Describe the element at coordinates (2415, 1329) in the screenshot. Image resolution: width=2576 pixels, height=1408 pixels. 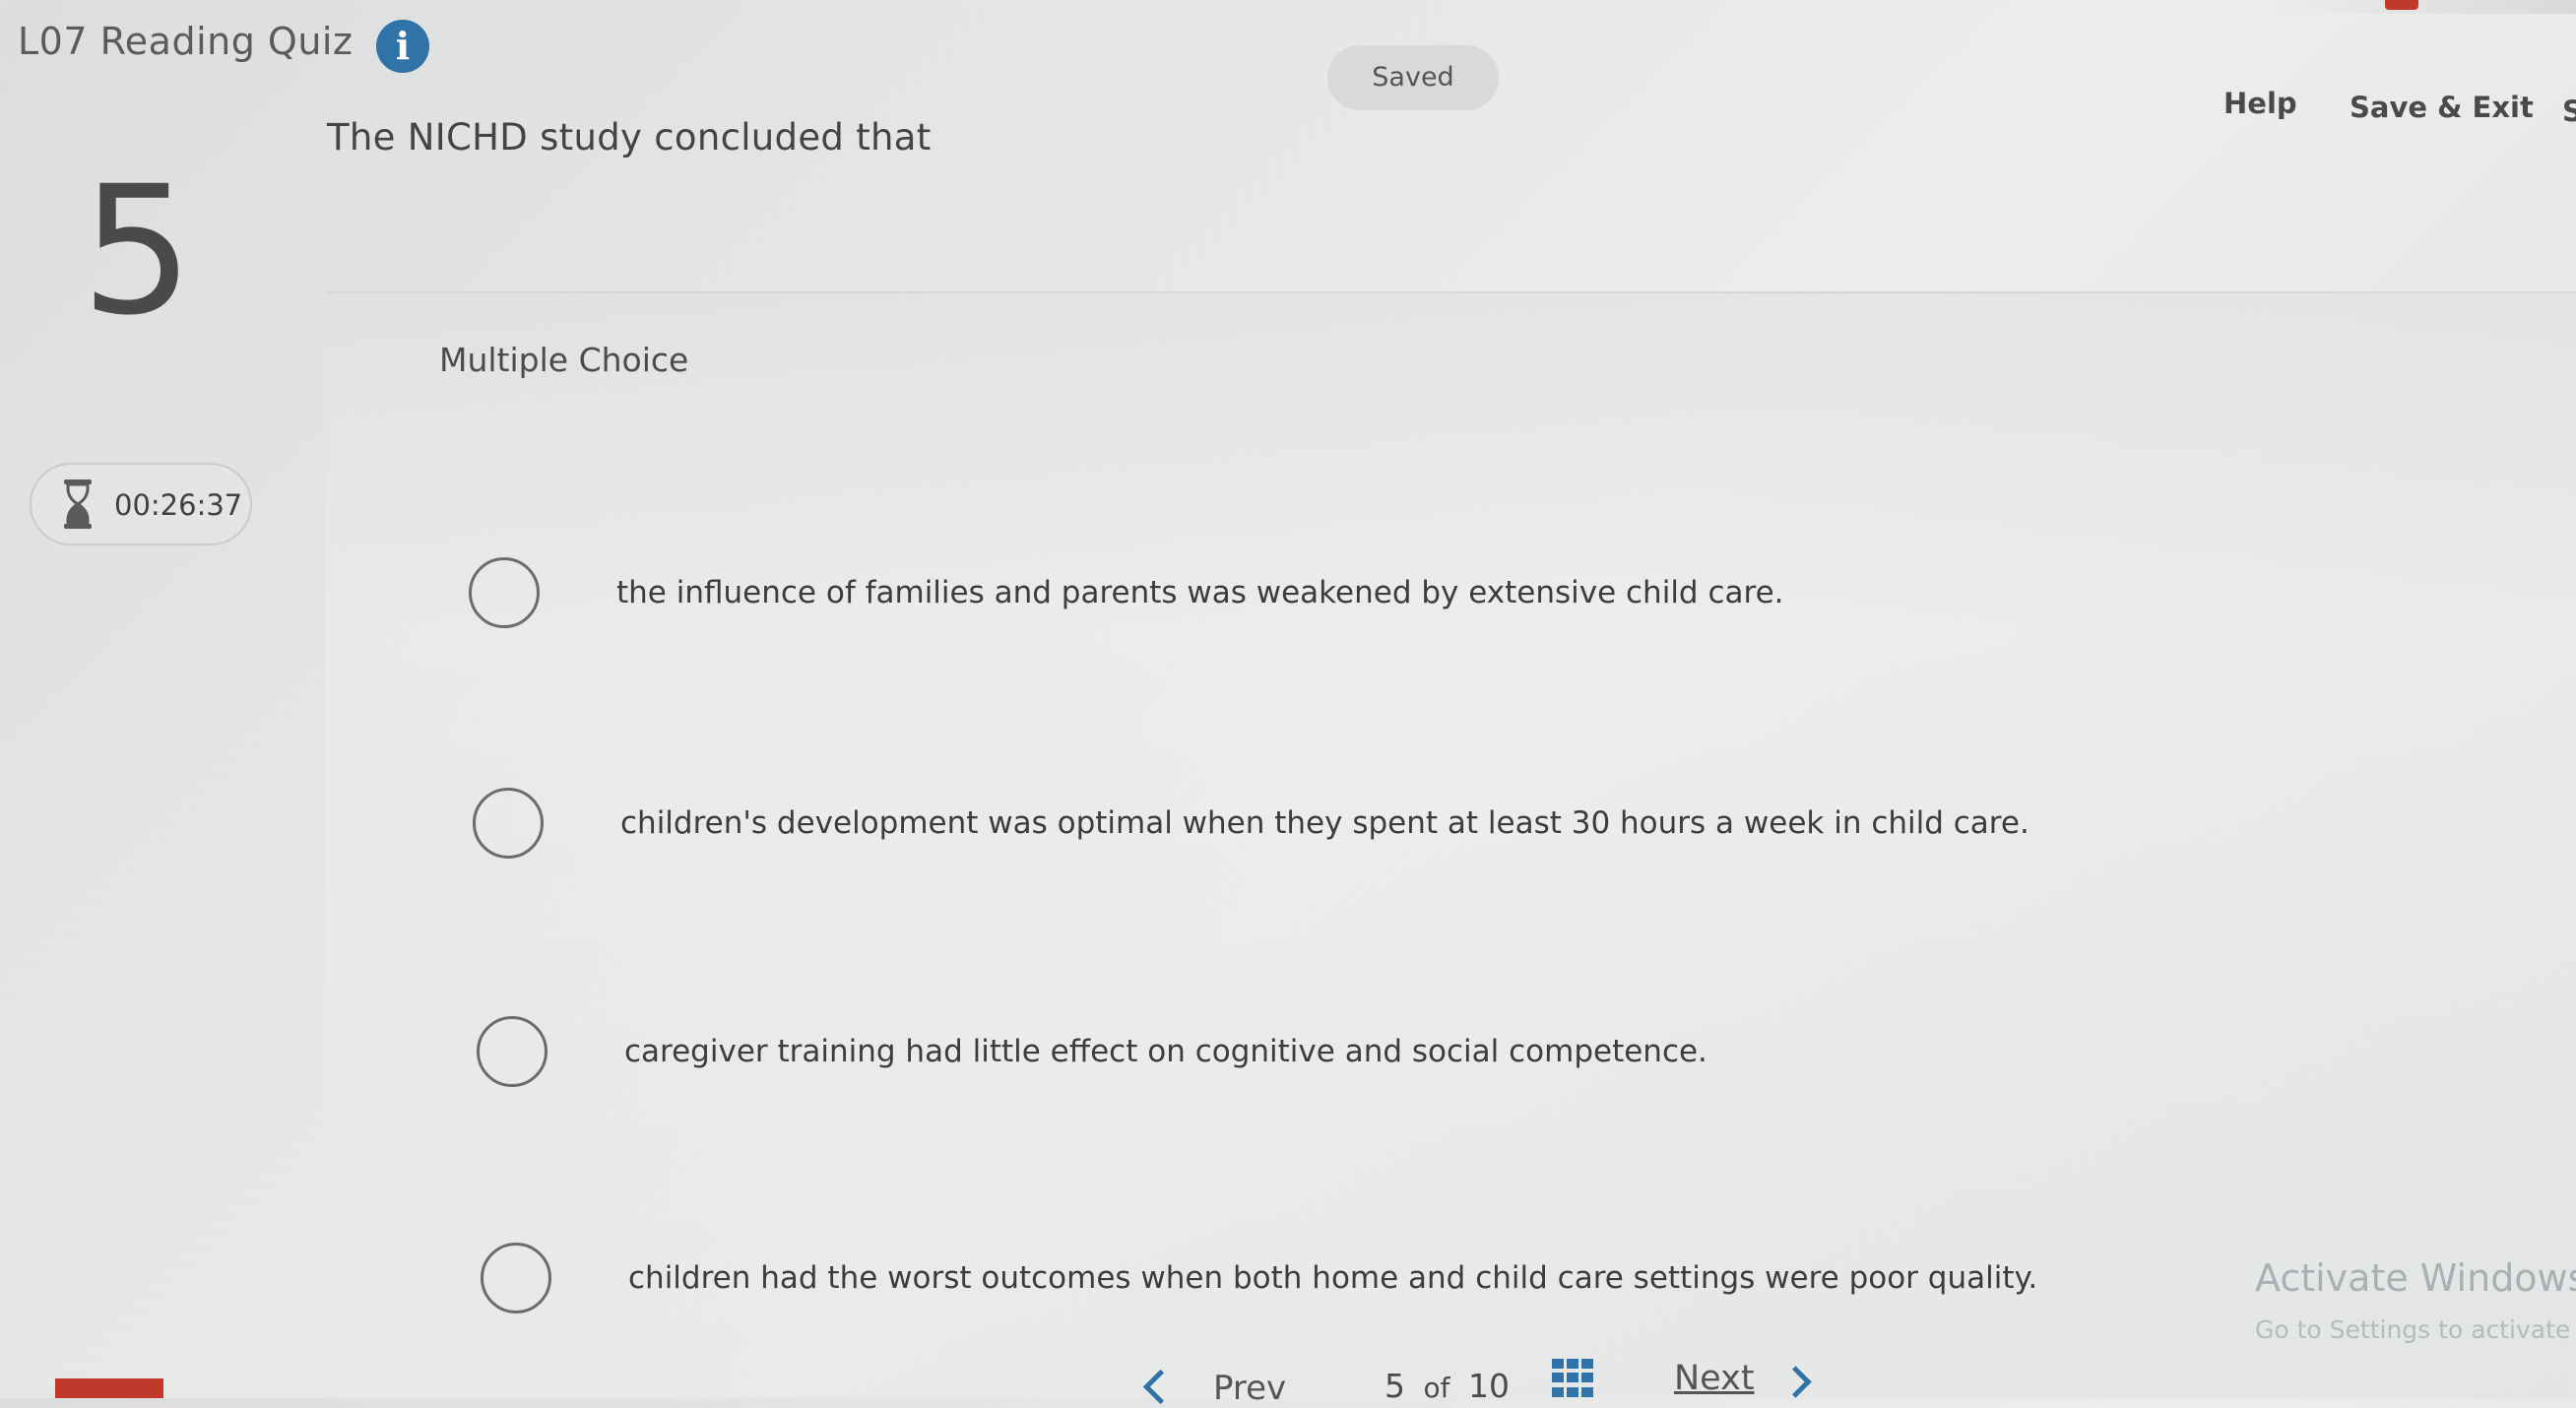
I see `activate-windows-subtitle: Go to Settings to activate Windows.` at that location.